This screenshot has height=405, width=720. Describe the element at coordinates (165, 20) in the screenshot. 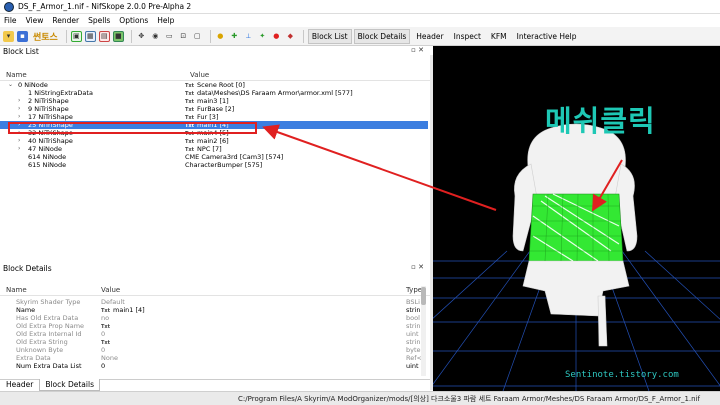

I see `menu-help: Help` at that location.